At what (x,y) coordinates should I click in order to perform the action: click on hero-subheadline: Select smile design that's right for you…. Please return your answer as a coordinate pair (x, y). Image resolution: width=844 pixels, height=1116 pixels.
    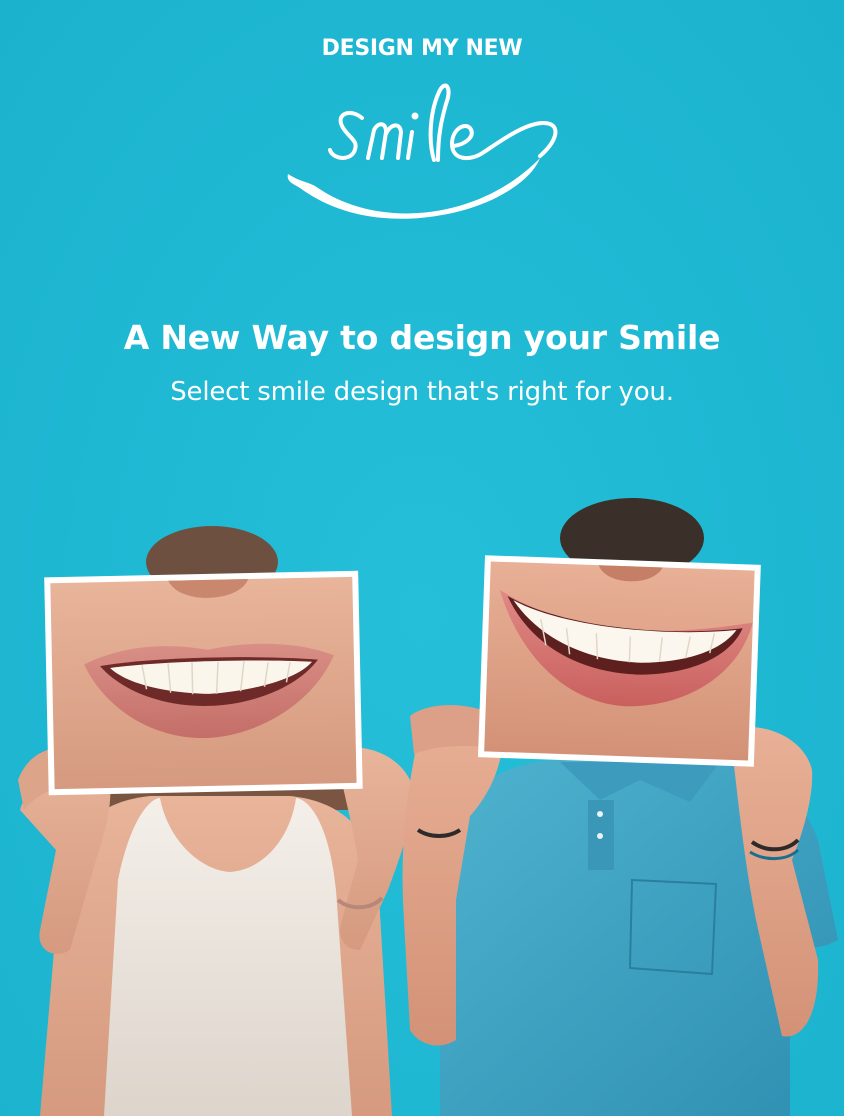
    Looking at the image, I should click on (422, 392).